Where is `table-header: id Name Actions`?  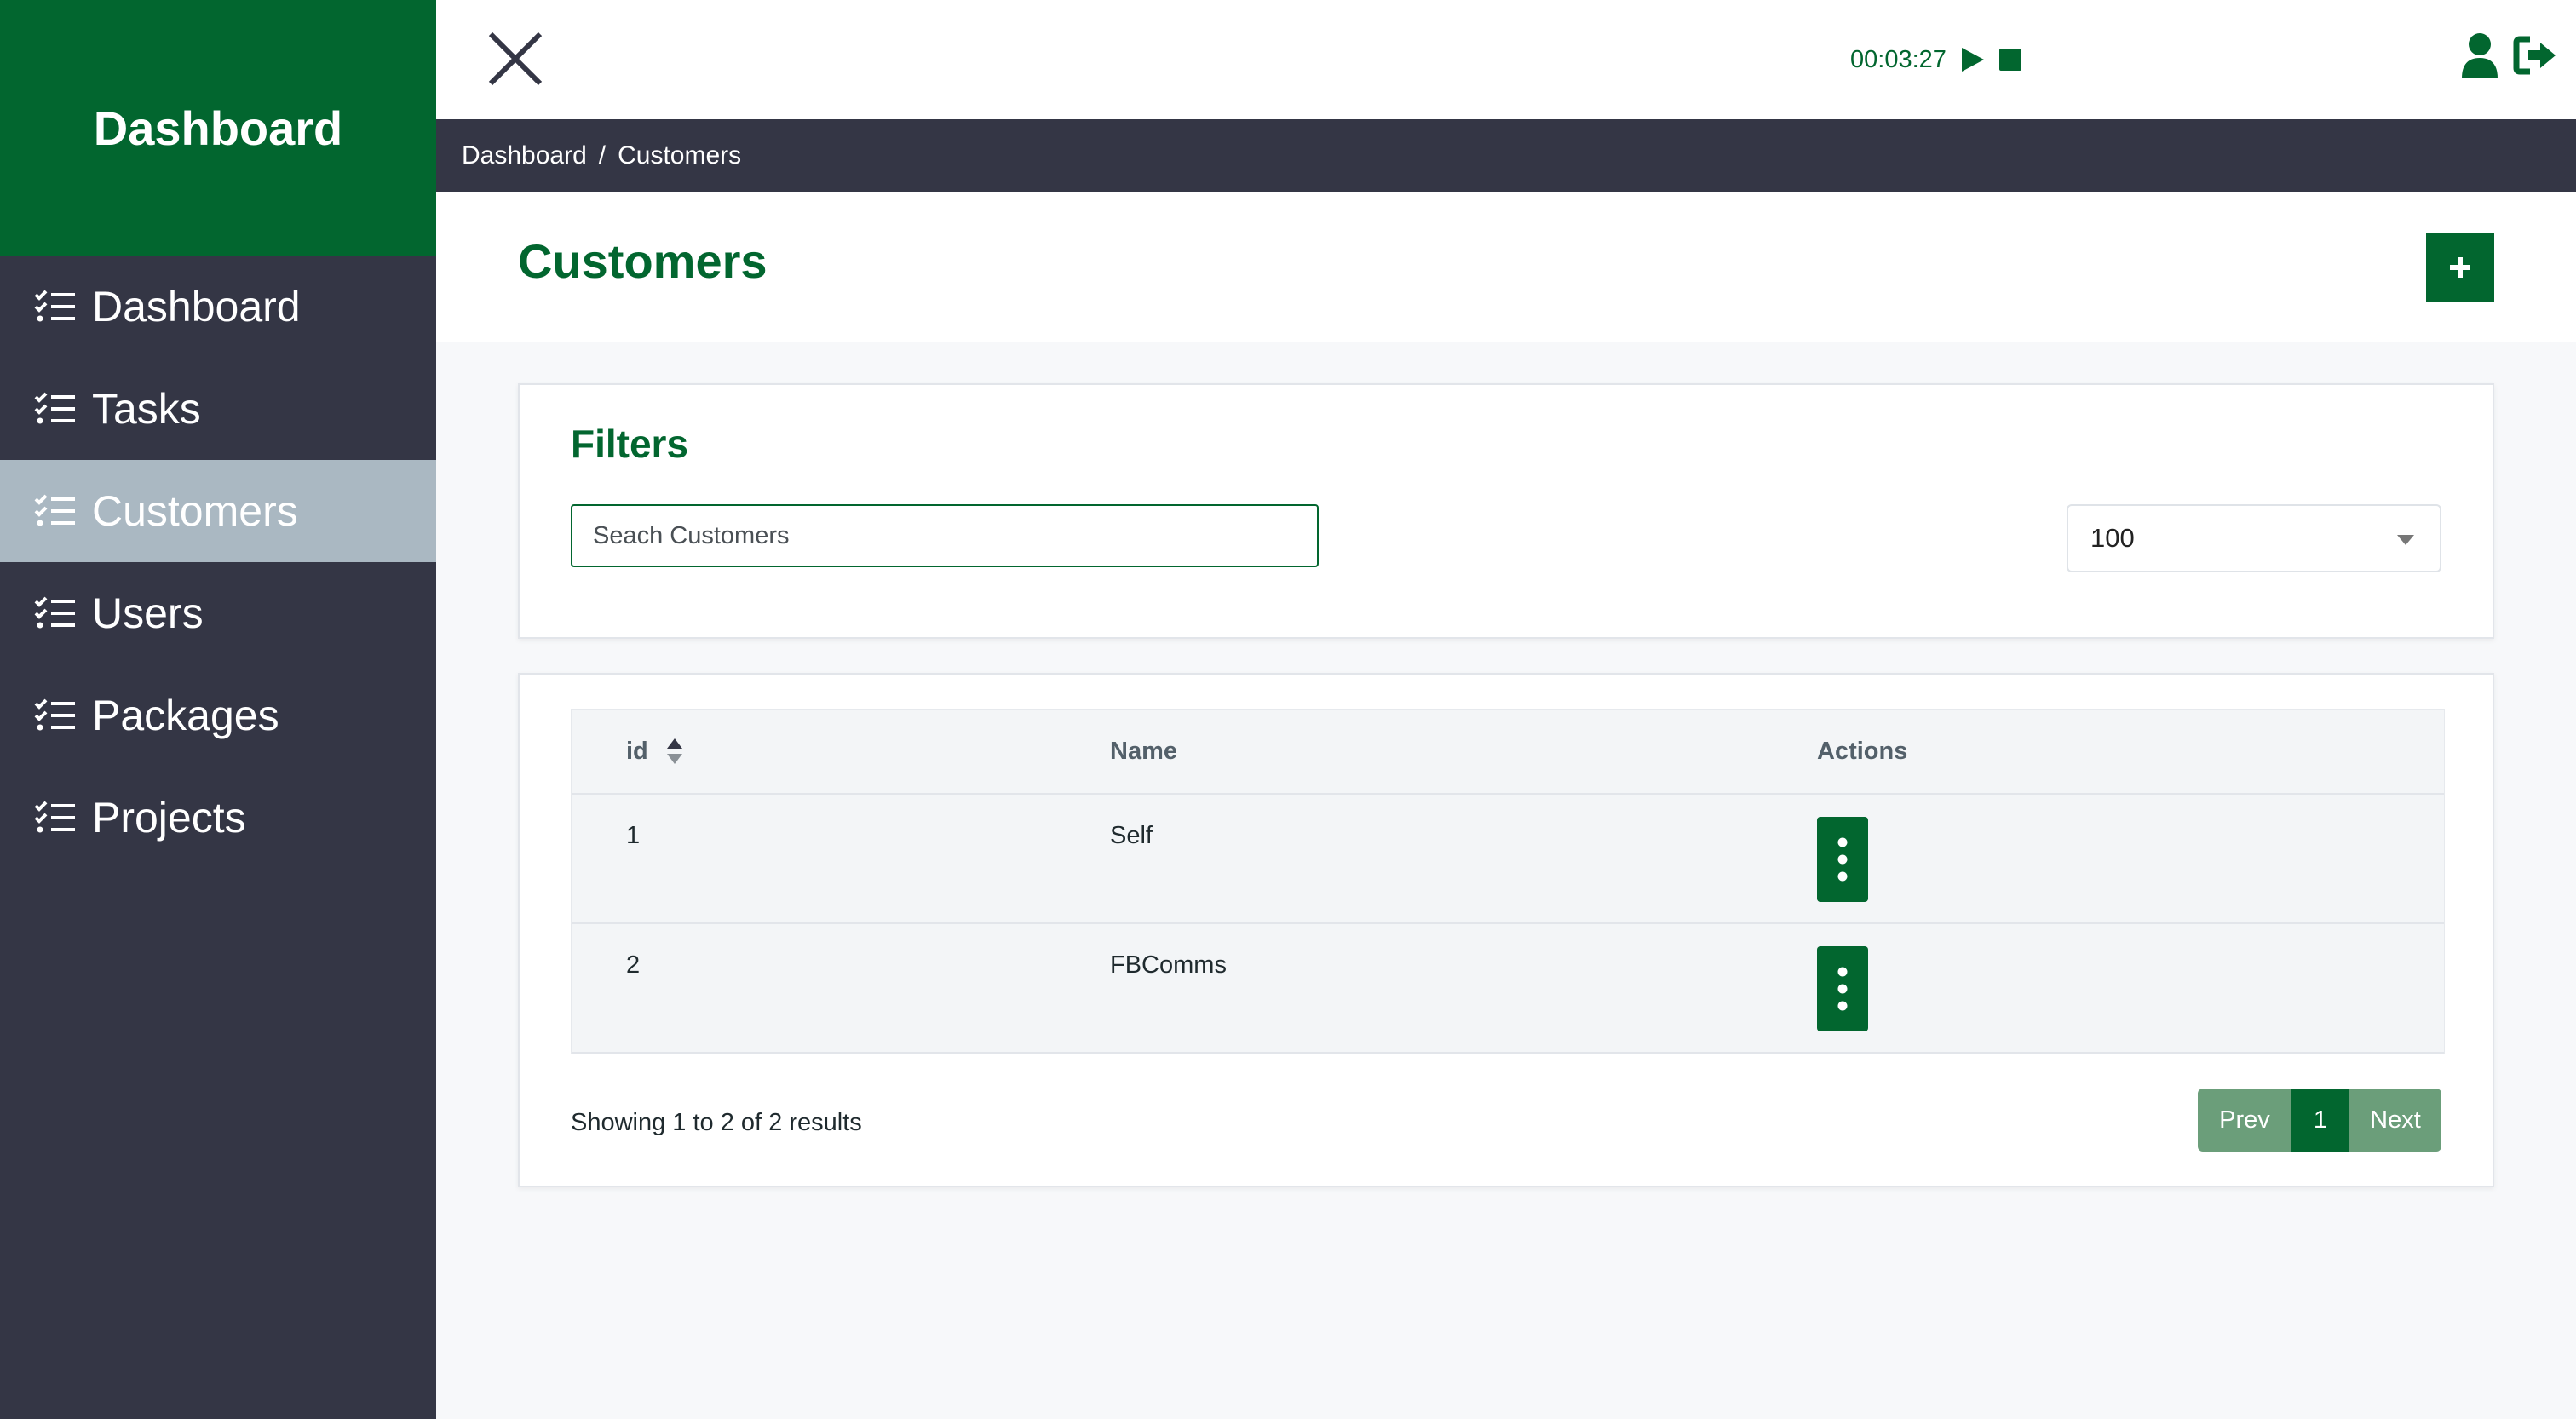
table-header: id Name Actions is located at coordinates (1508, 752).